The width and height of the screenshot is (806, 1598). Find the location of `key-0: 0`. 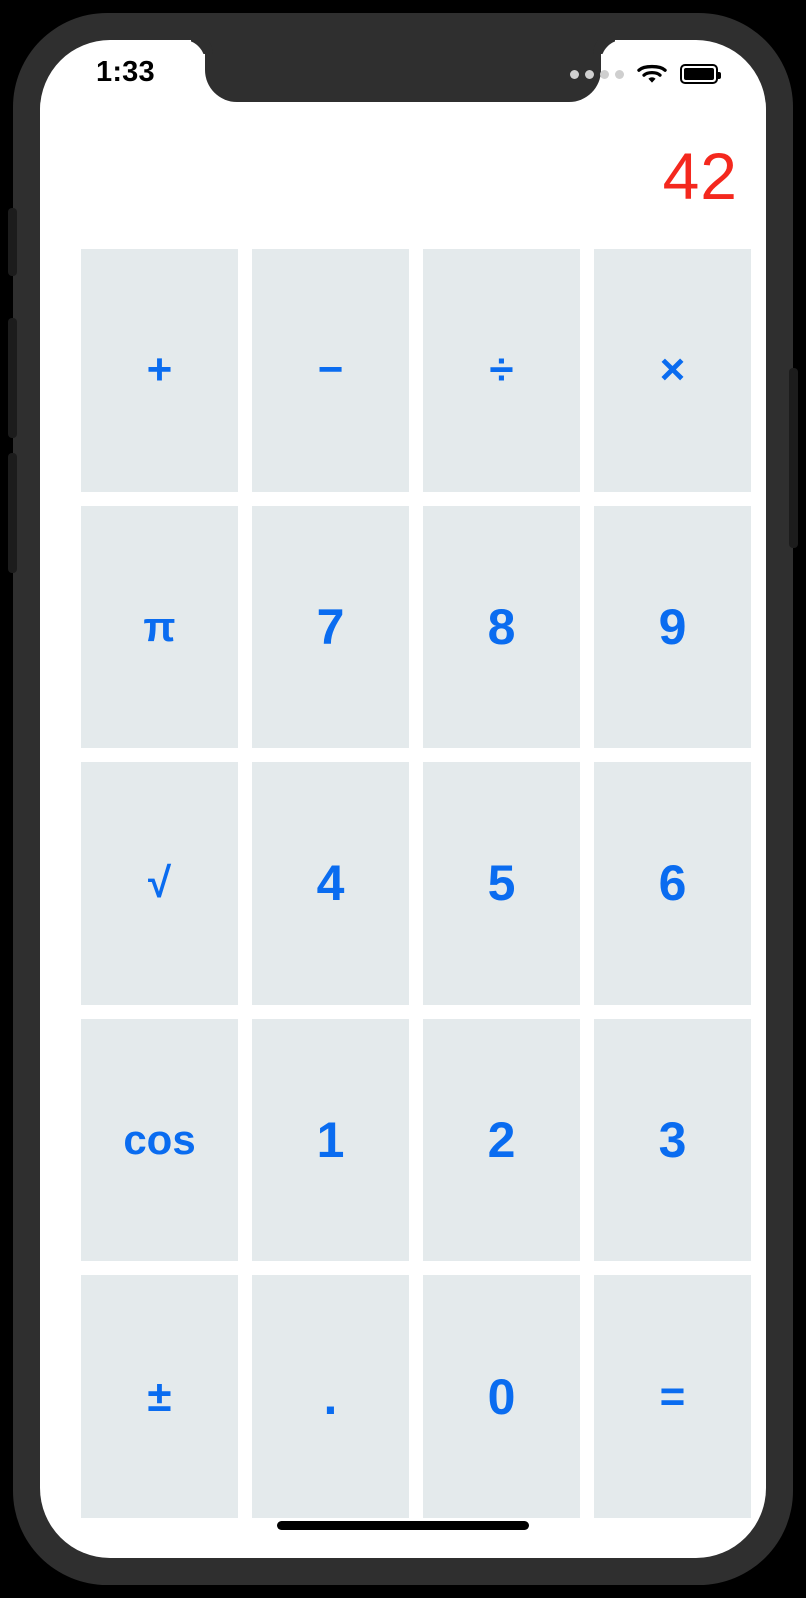

key-0: 0 is located at coordinates (501, 1396).